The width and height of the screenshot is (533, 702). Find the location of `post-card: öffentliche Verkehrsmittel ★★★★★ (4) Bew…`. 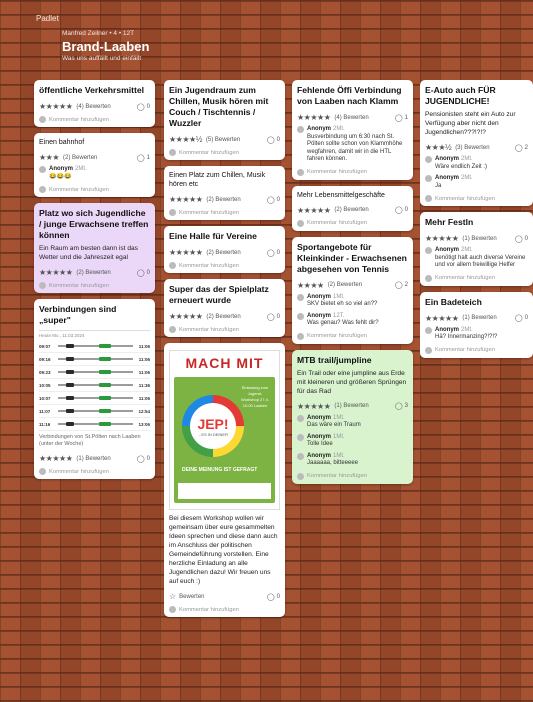

post-card: öffentliche Verkehrsmittel ★★★★★ (4) Bew… is located at coordinates (94, 103).